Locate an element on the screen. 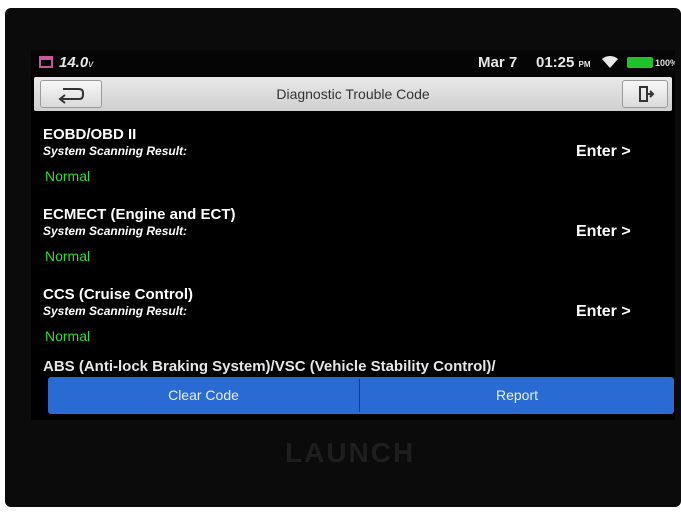  brand-logo: LAUNCH is located at coordinates (350, 452).